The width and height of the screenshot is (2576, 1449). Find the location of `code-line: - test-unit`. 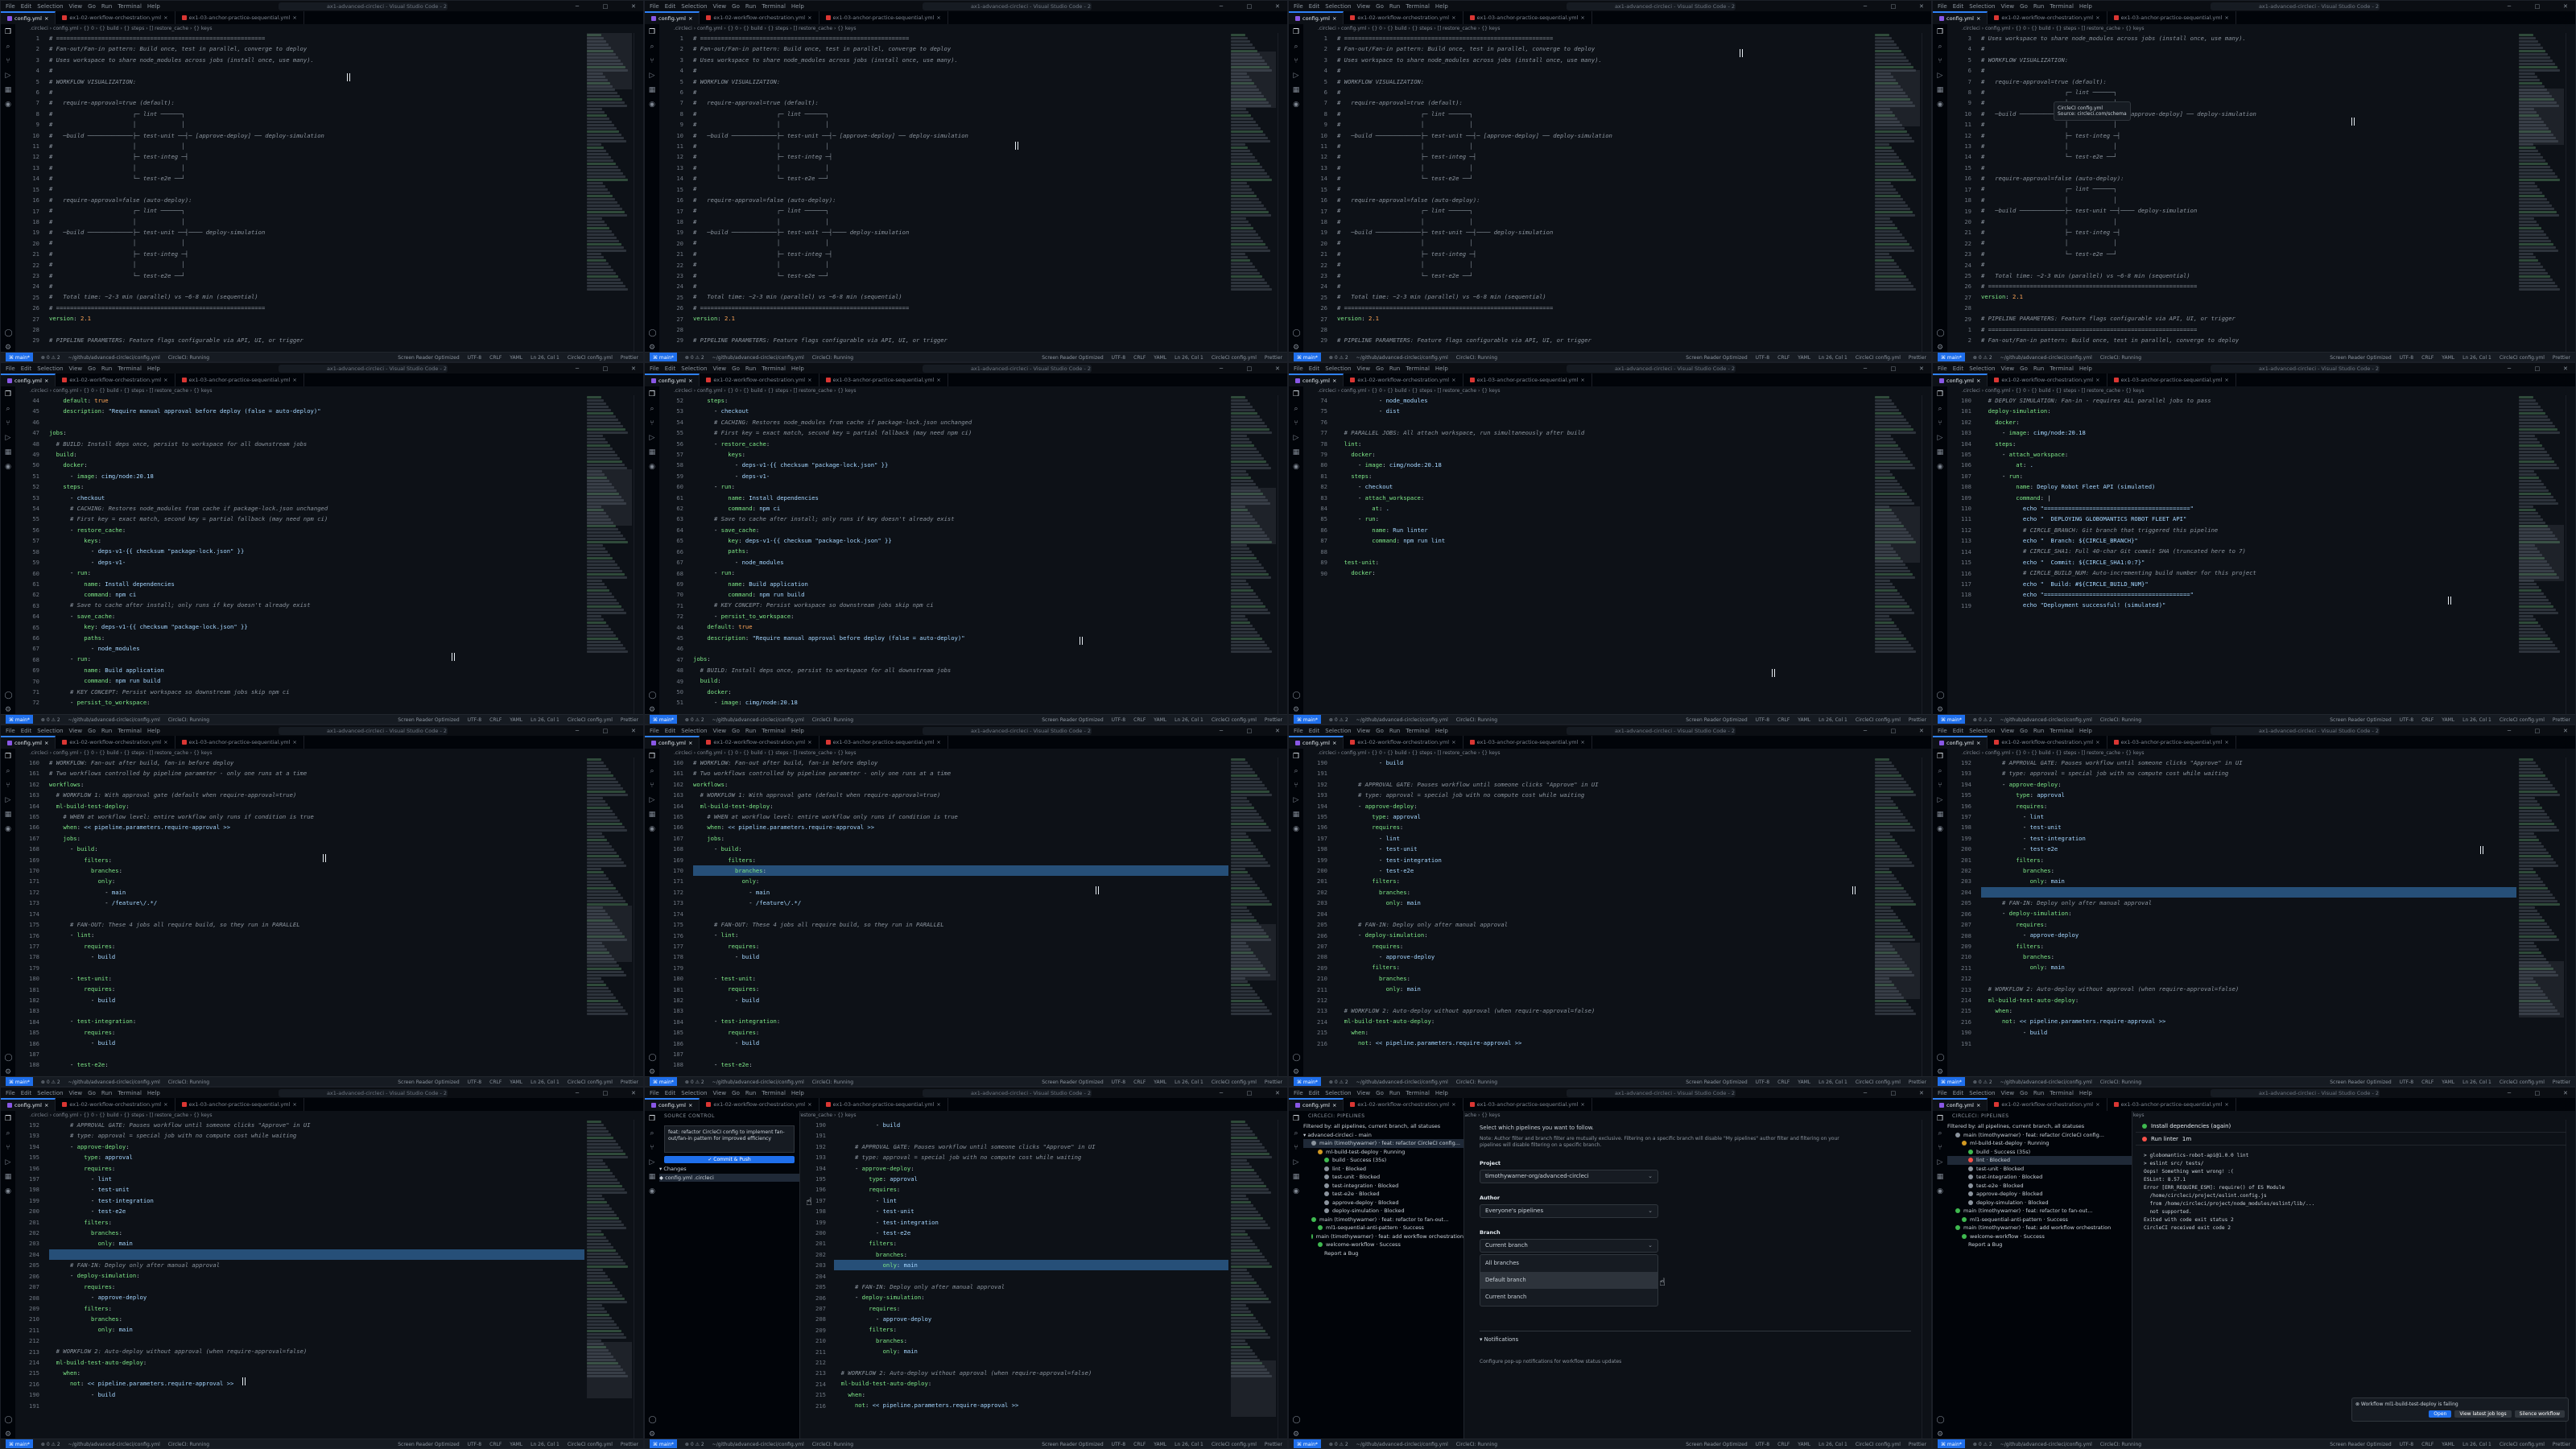

code-line: - test-unit is located at coordinates (1031, 1211).